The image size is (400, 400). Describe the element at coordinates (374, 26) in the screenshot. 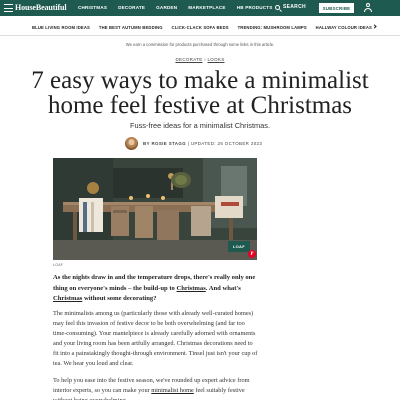

I see `chevron-right-icon` at that location.